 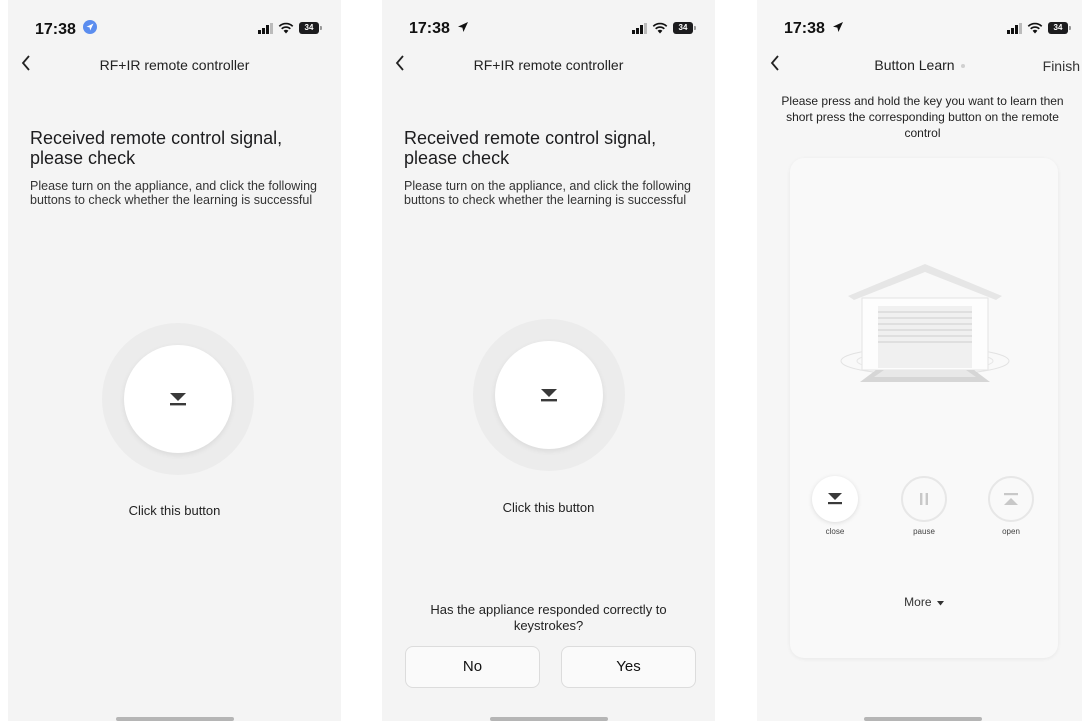 I want to click on no-button: No, so click(x=472, y=667).